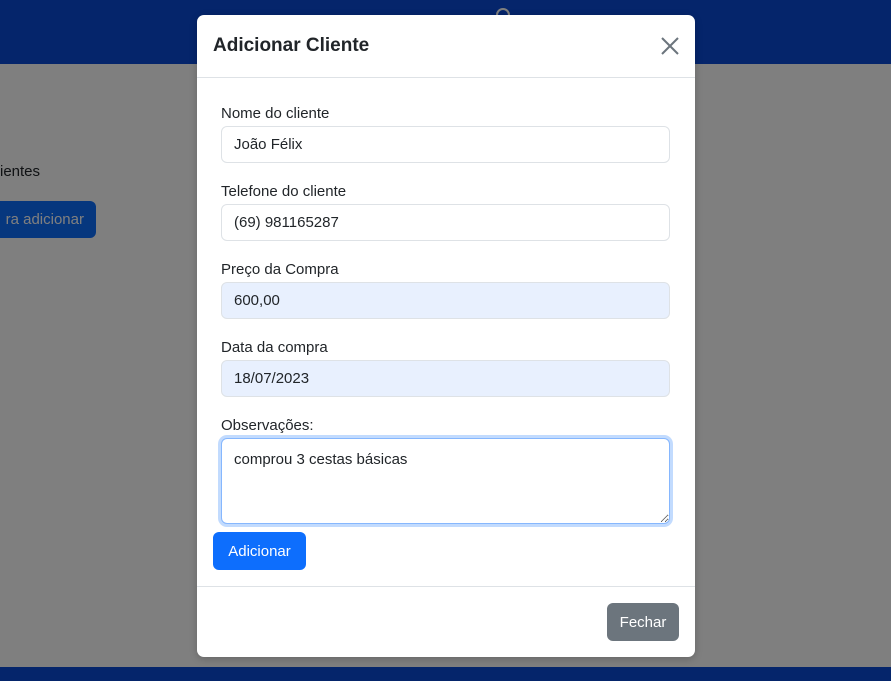 The image size is (891, 681). Describe the element at coordinates (259, 551) in the screenshot. I see `add-button: Adicionar` at that location.